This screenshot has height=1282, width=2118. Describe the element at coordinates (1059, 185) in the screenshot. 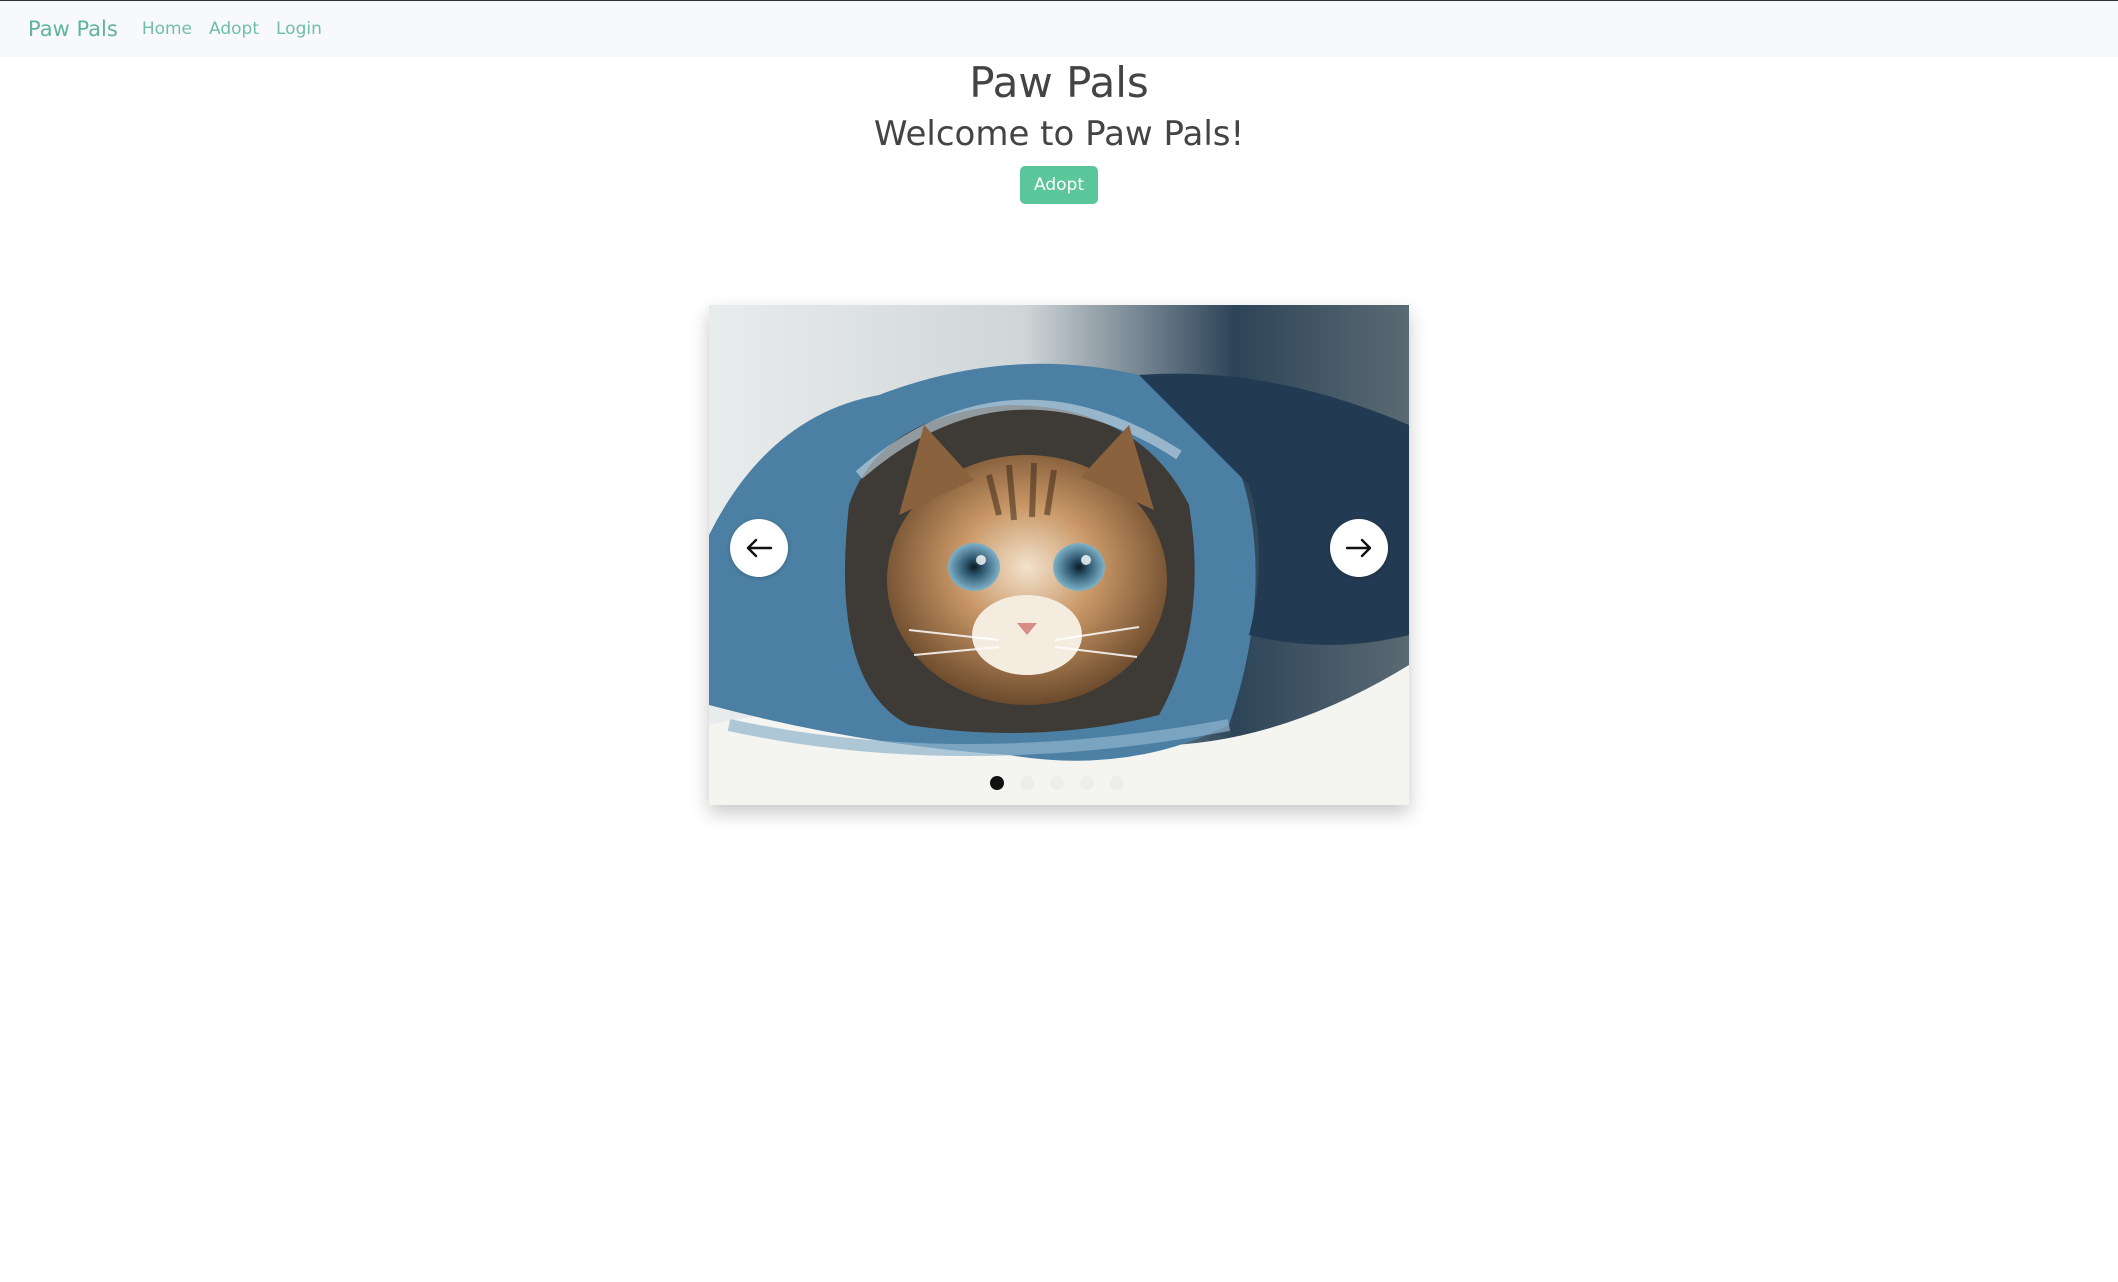

I see `adopt-button: Adopt` at that location.